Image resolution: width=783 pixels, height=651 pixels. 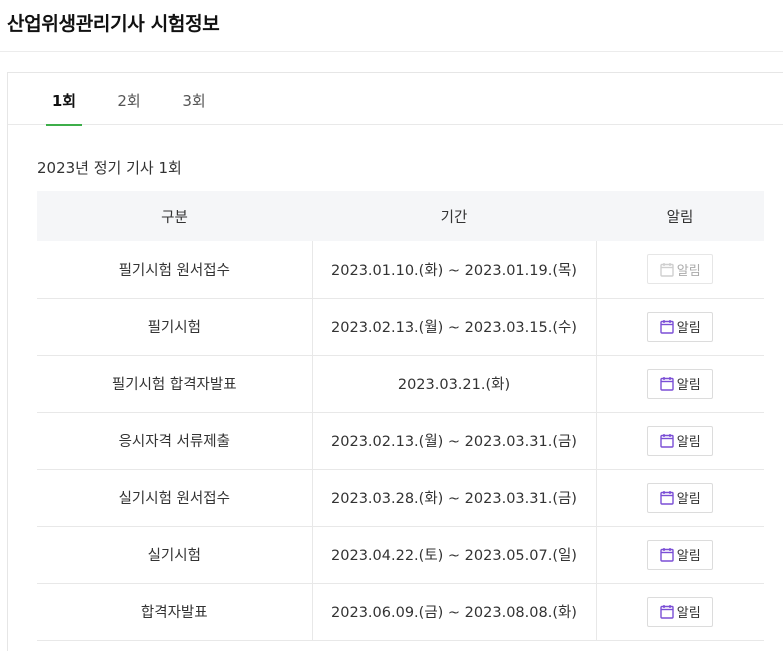 What do you see at coordinates (174, 216) in the screenshot?
I see `header-division: 구분` at bounding box center [174, 216].